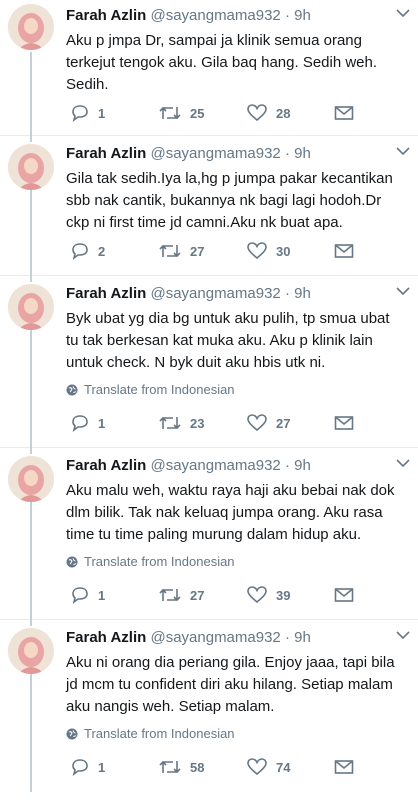 Image resolution: width=418 pixels, height=804 pixels. Describe the element at coordinates (197, 113) in the screenshot. I see `retweet-count: 25` at that location.